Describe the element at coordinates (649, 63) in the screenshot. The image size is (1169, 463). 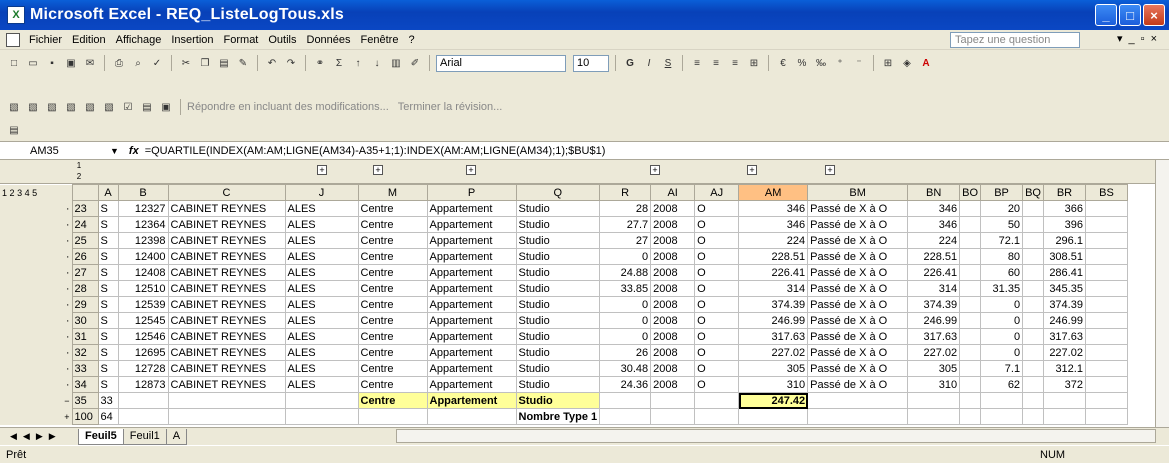
I see `italic-icon: I` at that location.